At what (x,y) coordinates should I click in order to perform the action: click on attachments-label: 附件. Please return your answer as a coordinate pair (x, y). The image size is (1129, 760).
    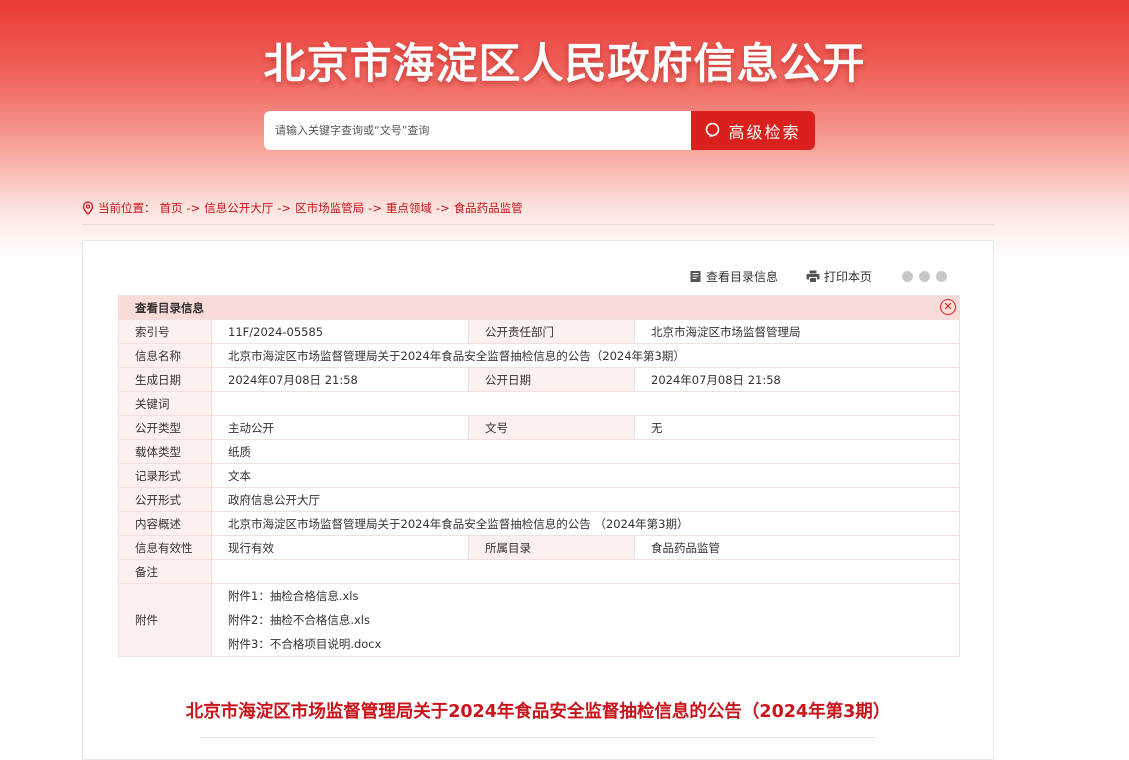
    Looking at the image, I should click on (165, 620).